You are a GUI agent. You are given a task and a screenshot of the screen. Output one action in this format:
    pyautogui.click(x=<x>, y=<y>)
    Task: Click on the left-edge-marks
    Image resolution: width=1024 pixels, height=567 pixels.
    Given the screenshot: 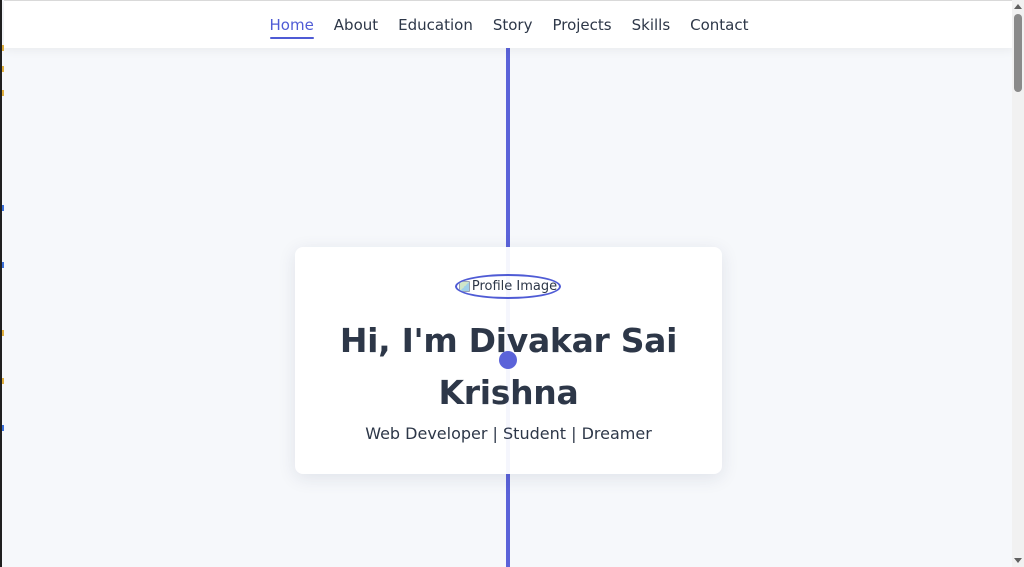 What is the action you would take?
    pyautogui.click(x=3, y=283)
    